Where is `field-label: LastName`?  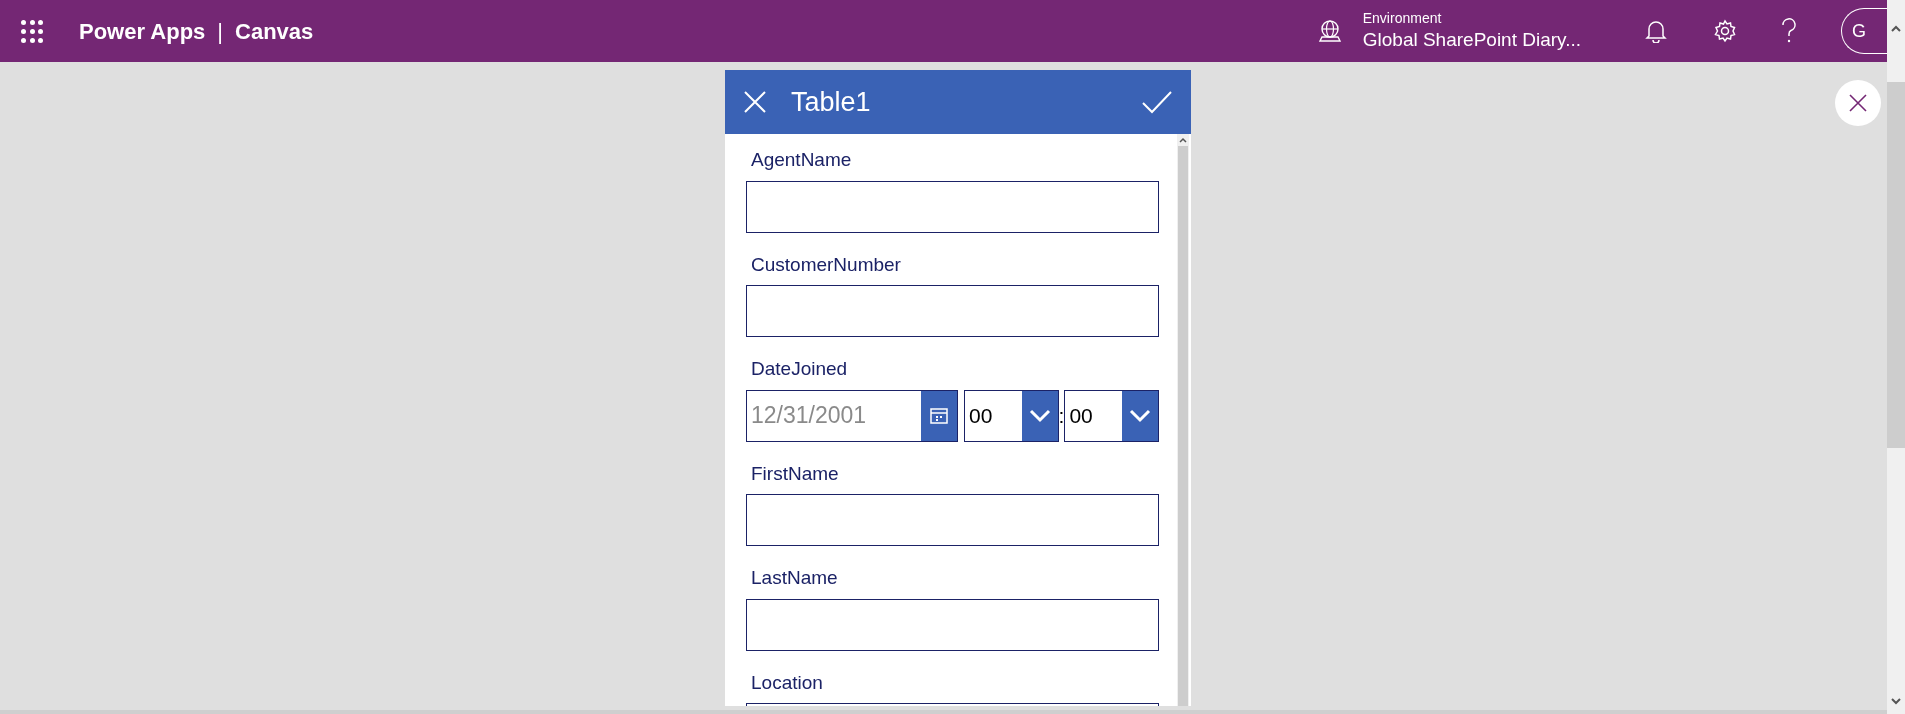 field-label: LastName is located at coordinates (794, 578).